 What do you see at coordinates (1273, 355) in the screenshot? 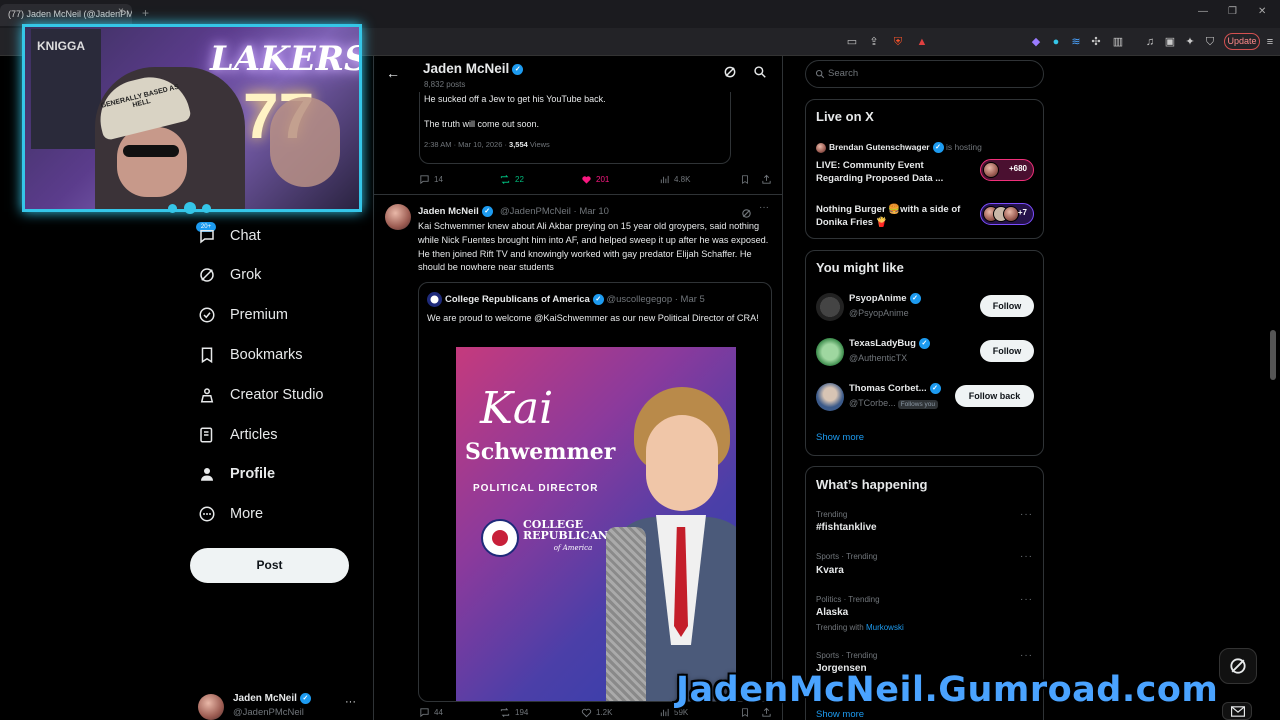
I see `page-scrollbar` at bounding box center [1273, 355].